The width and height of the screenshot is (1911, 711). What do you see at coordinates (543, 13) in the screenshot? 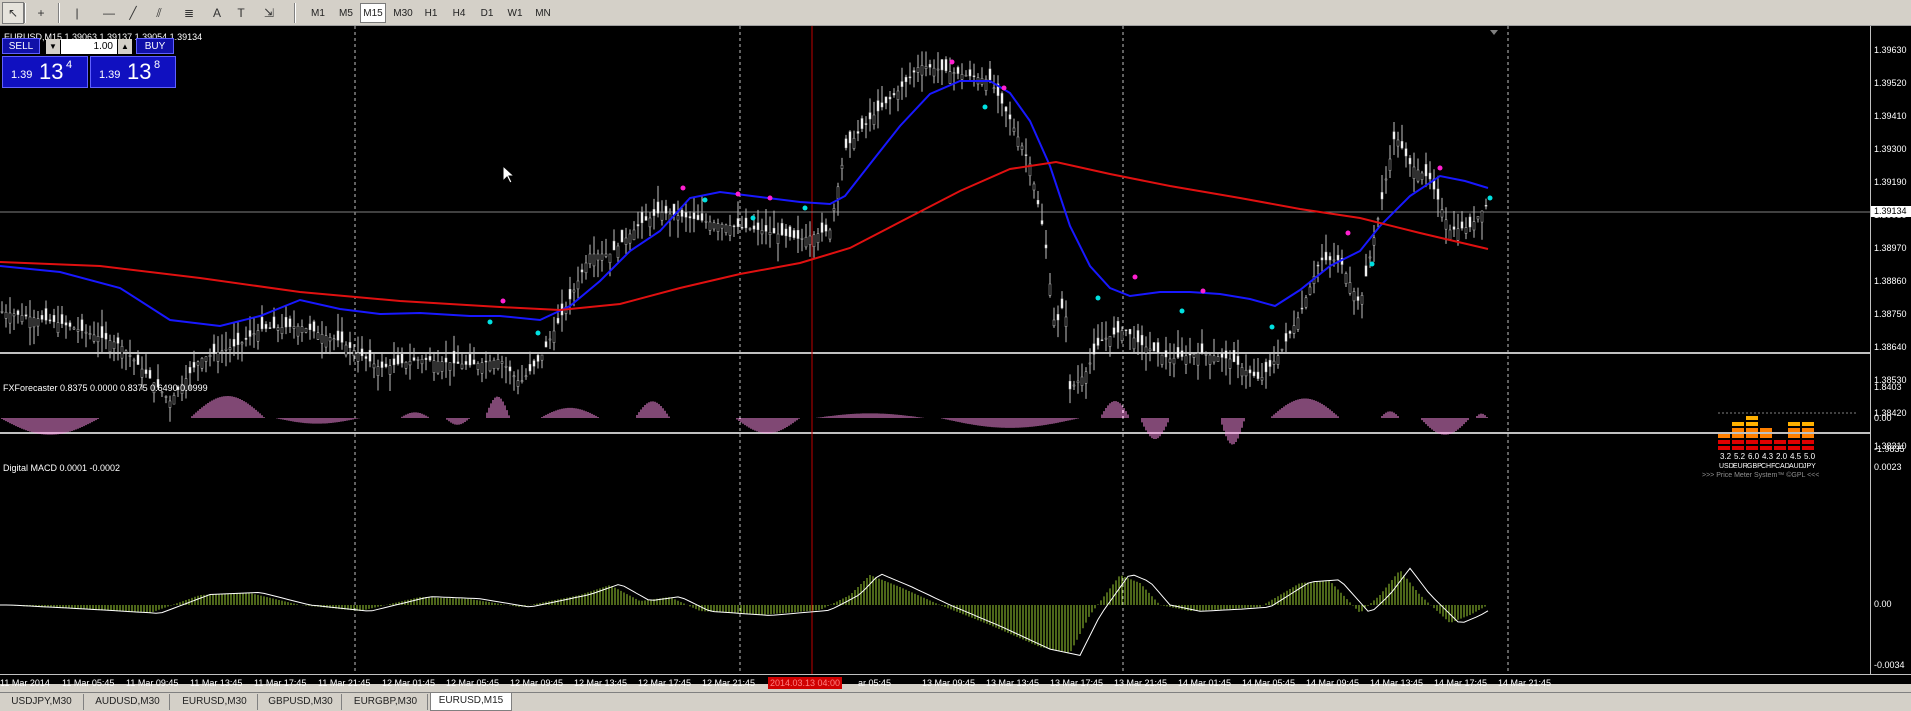
I see `timeframe-mn: MN` at bounding box center [543, 13].